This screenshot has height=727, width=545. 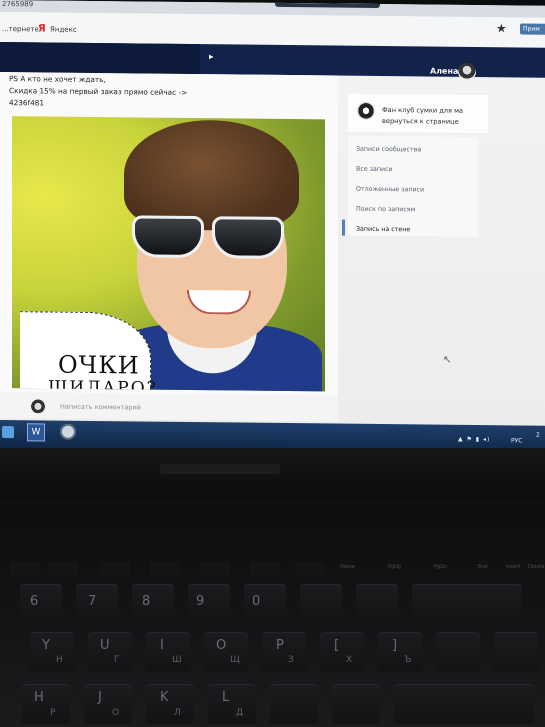 What do you see at coordinates (46, 645) in the screenshot?
I see `key-label: Y` at bounding box center [46, 645].